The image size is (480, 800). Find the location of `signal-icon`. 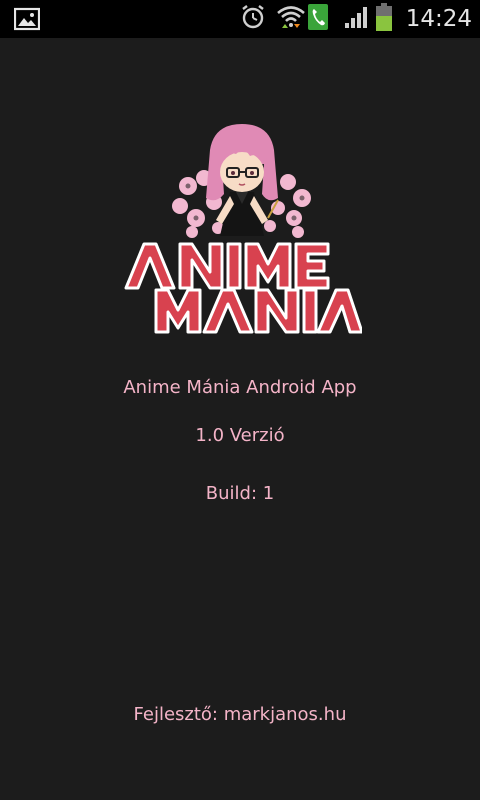

signal-icon is located at coordinates (357, 19).